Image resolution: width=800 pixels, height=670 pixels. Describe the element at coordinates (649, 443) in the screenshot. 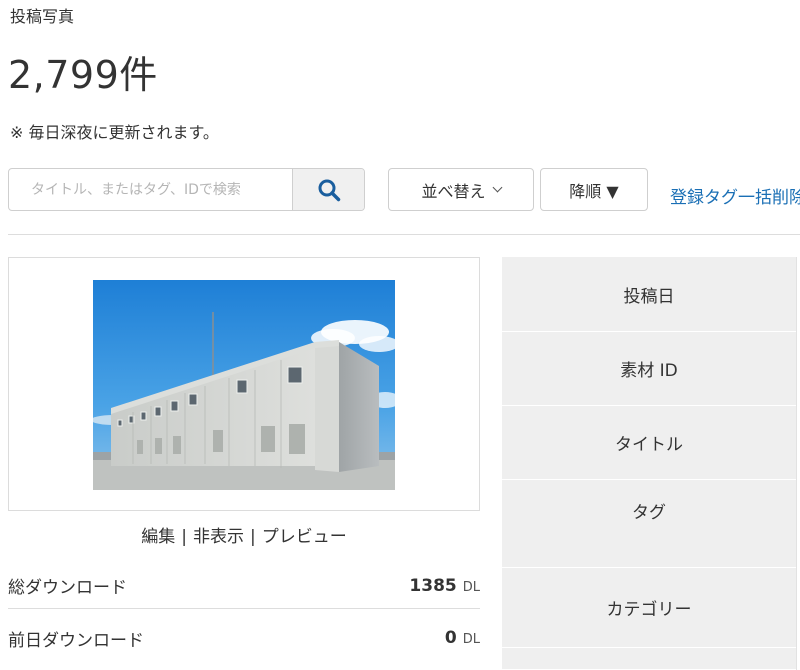

I see `info-row-title: タイトル` at that location.